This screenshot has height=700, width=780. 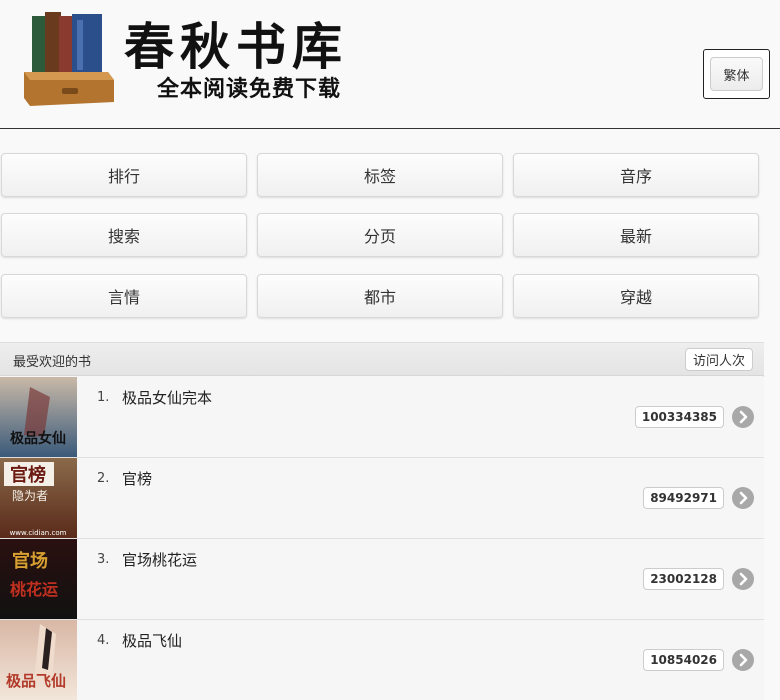 I want to click on svg-text: 隐为者, so click(x=30, y=496).